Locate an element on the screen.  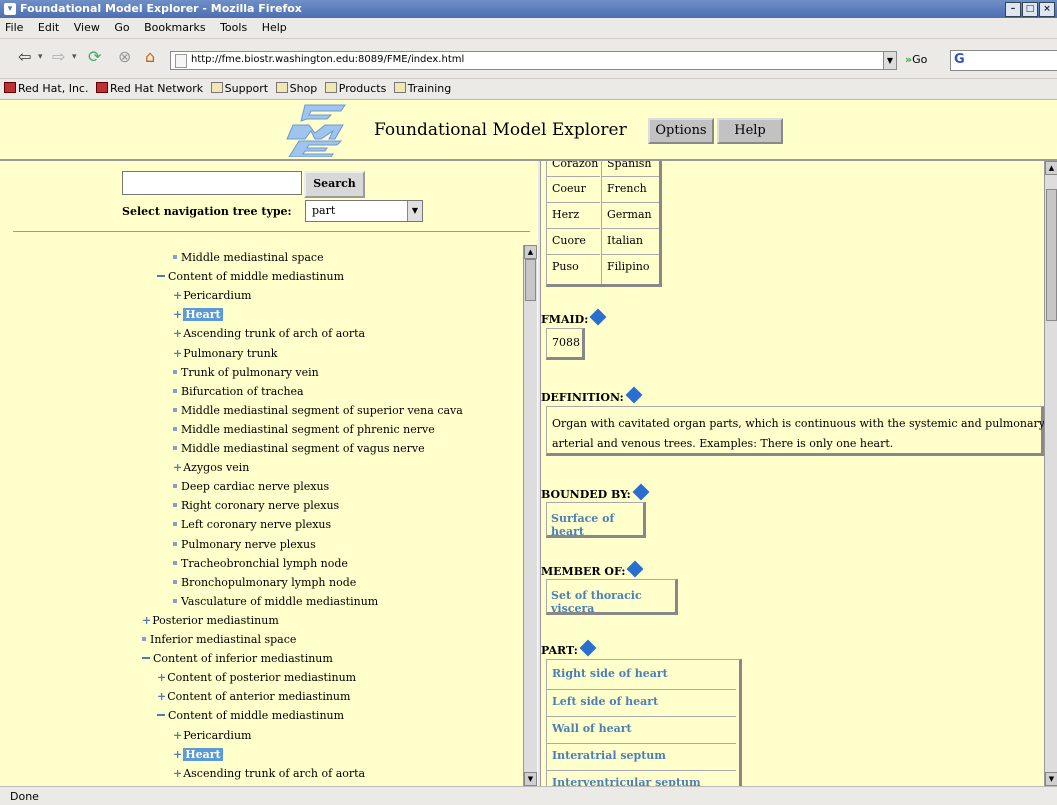
tree-item: Pulmonary nerve plexus is located at coordinates (244, 544).